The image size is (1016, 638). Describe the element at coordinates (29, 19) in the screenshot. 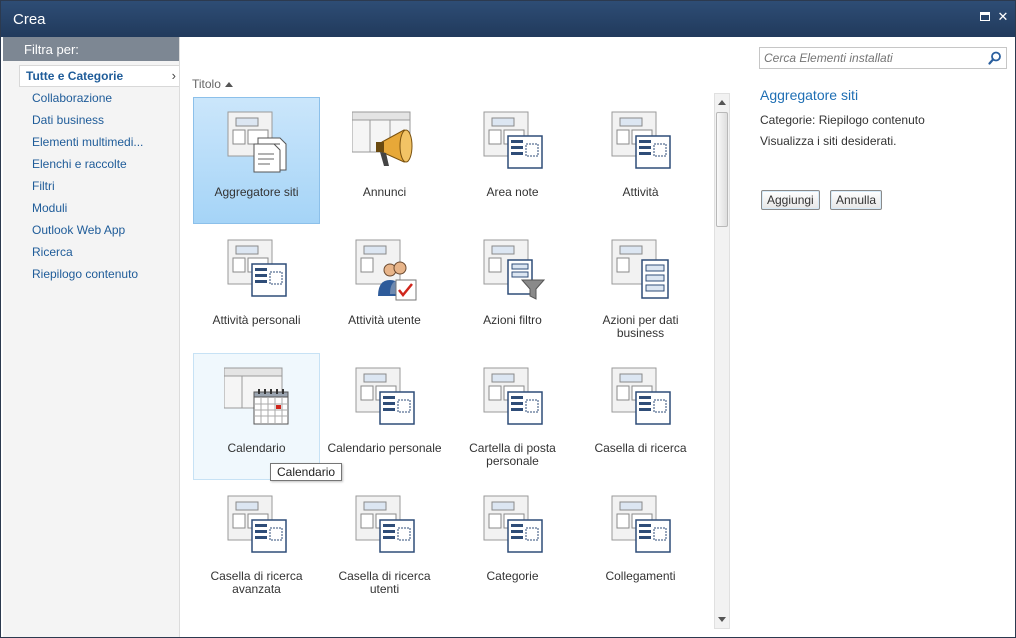

I see `dialog-title: Crea` at that location.